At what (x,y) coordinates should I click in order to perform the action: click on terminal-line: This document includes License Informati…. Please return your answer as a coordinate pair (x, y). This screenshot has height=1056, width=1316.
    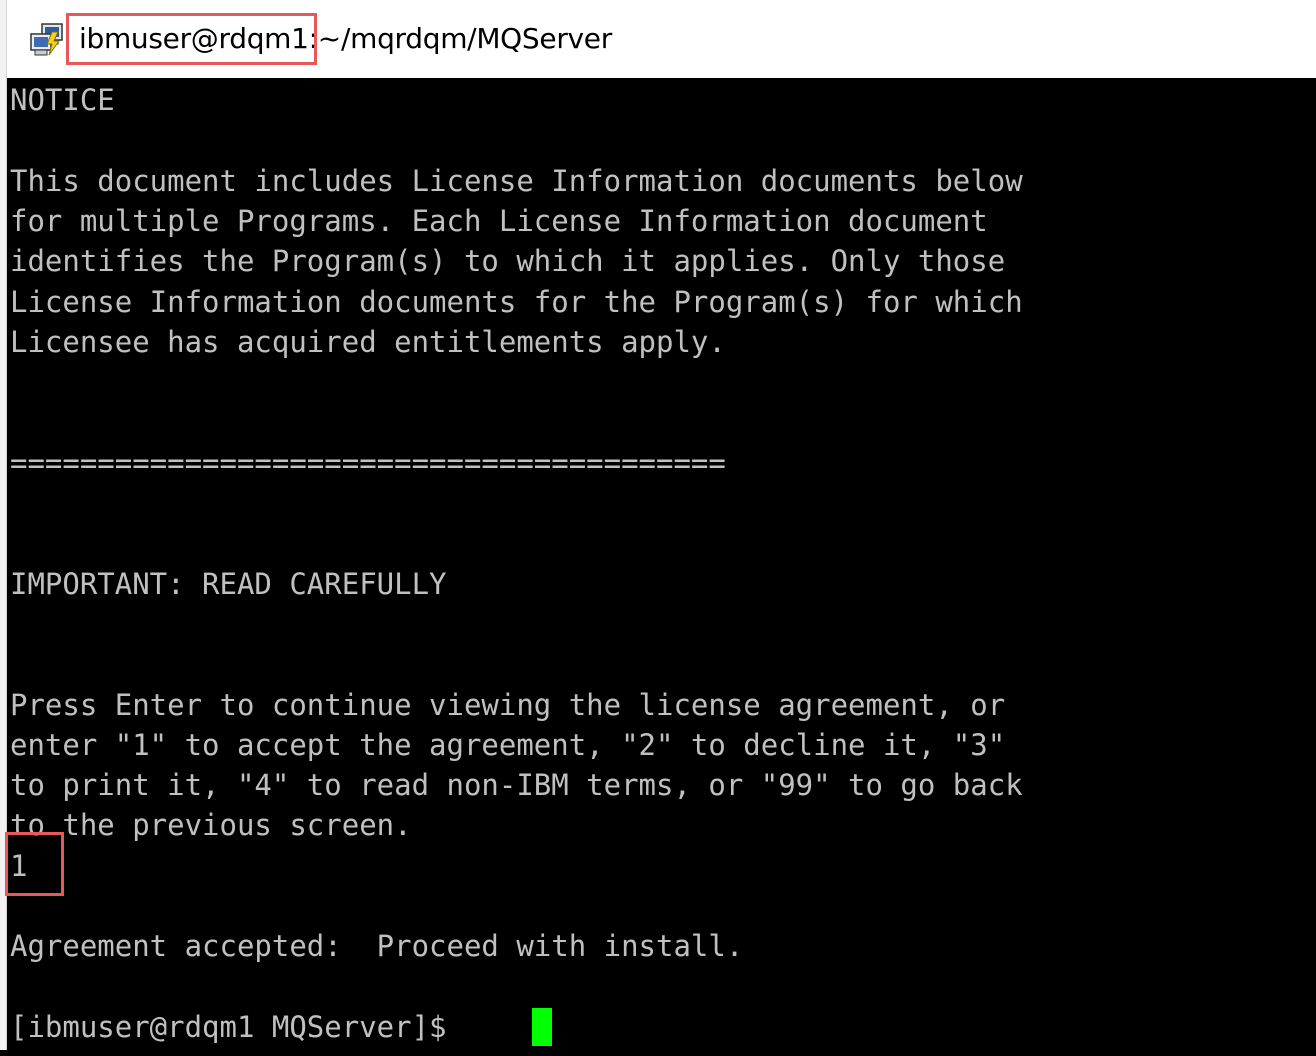
    Looking at the image, I should click on (516, 180).